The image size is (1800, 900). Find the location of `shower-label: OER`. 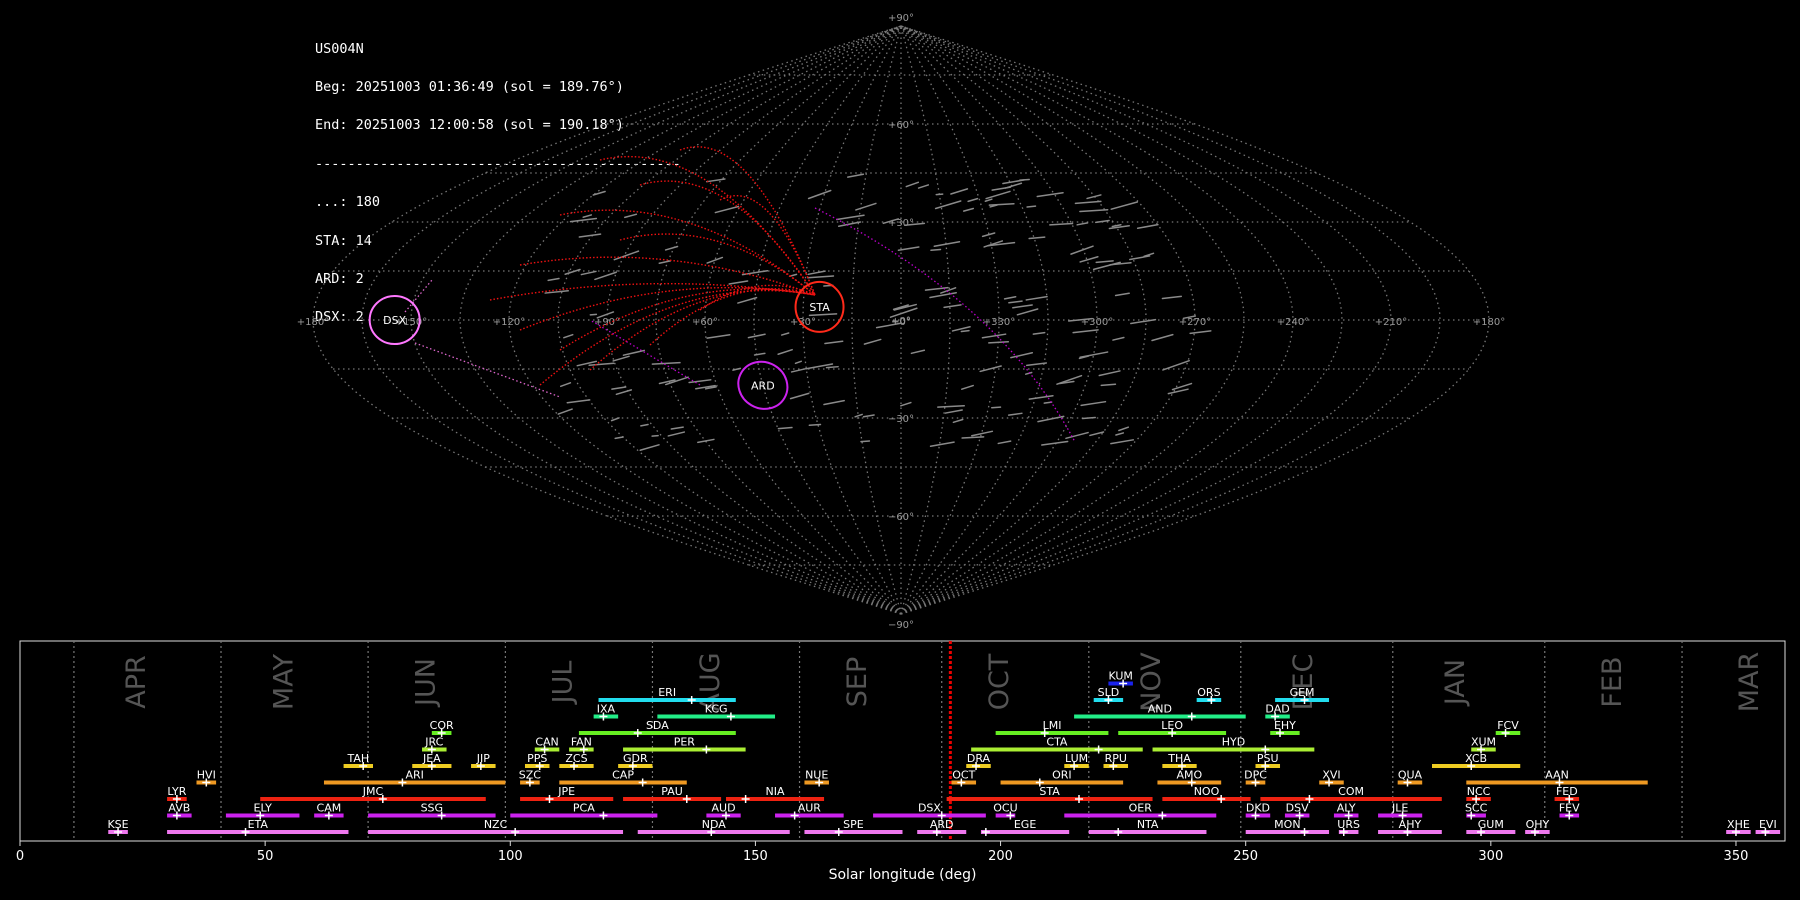

shower-label: OER is located at coordinates (1141, 808).